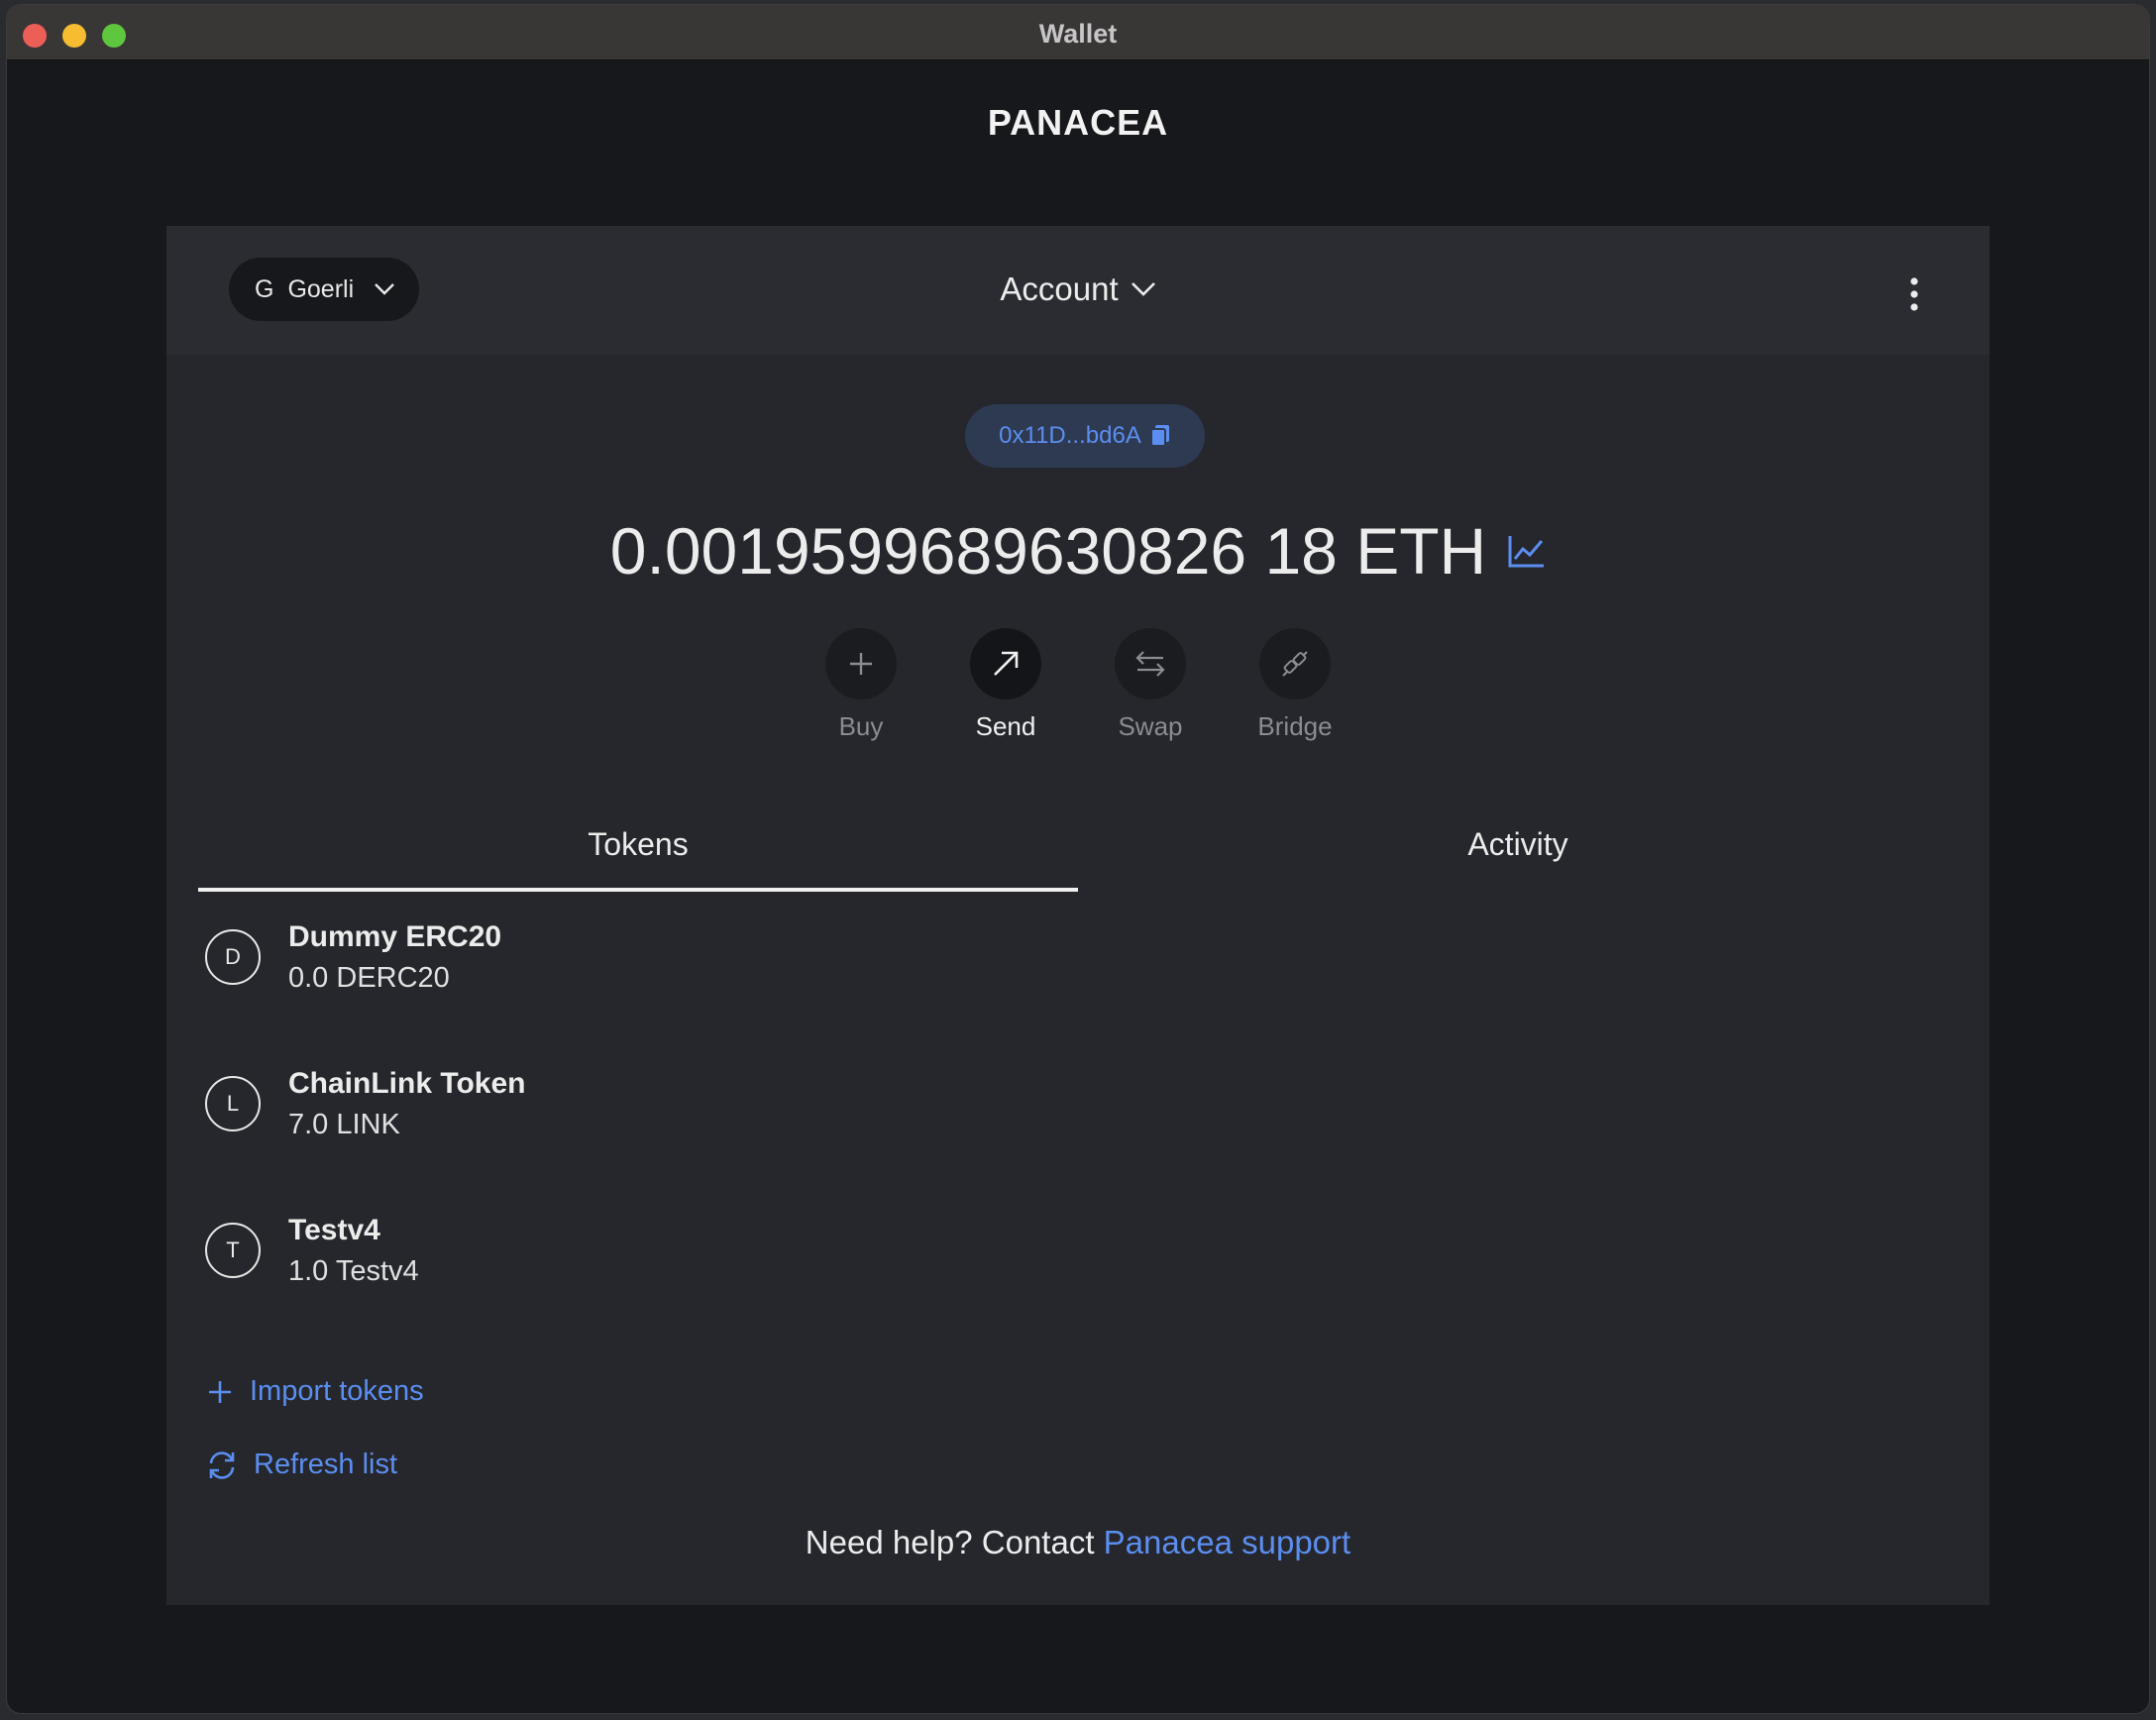 The width and height of the screenshot is (2156, 1720). I want to click on help-text: Need help? Contact, so click(950, 1542).